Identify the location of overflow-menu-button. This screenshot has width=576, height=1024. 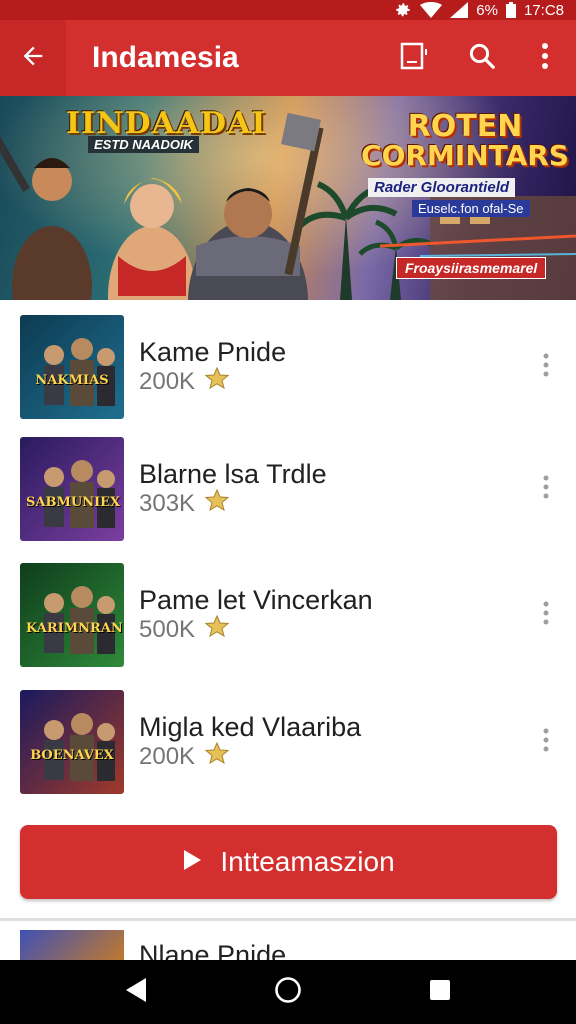
(545, 58).